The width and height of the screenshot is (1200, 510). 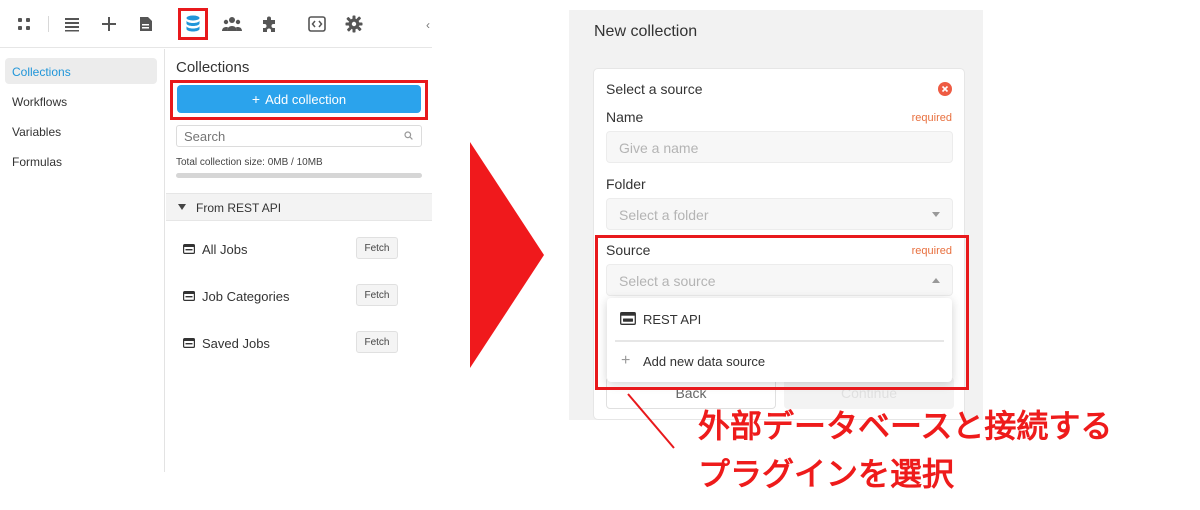 I want to click on form-title: Select a source, so click(x=654, y=89).